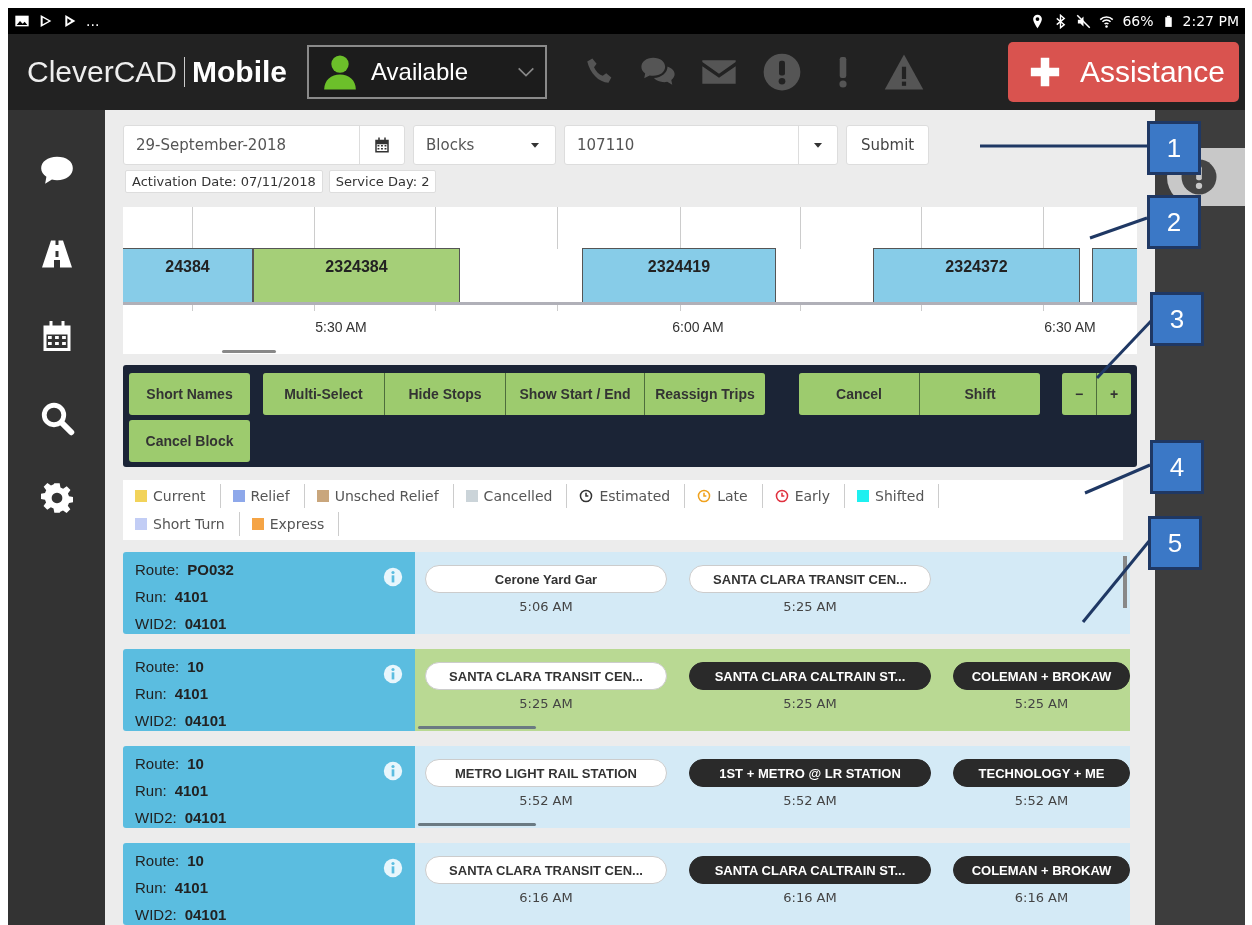 Image resolution: width=1252 pixels, height=925 pixels. Describe the element at coordinates (189, 524) in the screenshot. I see `legend-label: Short Turn` at that location.